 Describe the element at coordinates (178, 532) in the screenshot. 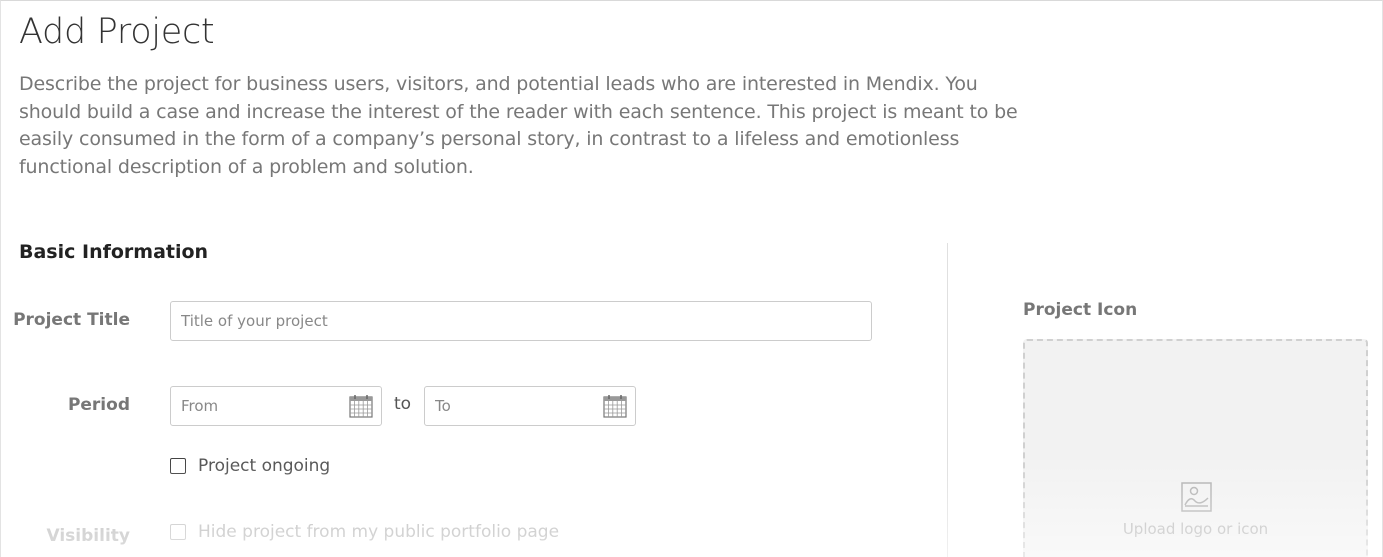

I see `hide-project-checkbox` at that location.